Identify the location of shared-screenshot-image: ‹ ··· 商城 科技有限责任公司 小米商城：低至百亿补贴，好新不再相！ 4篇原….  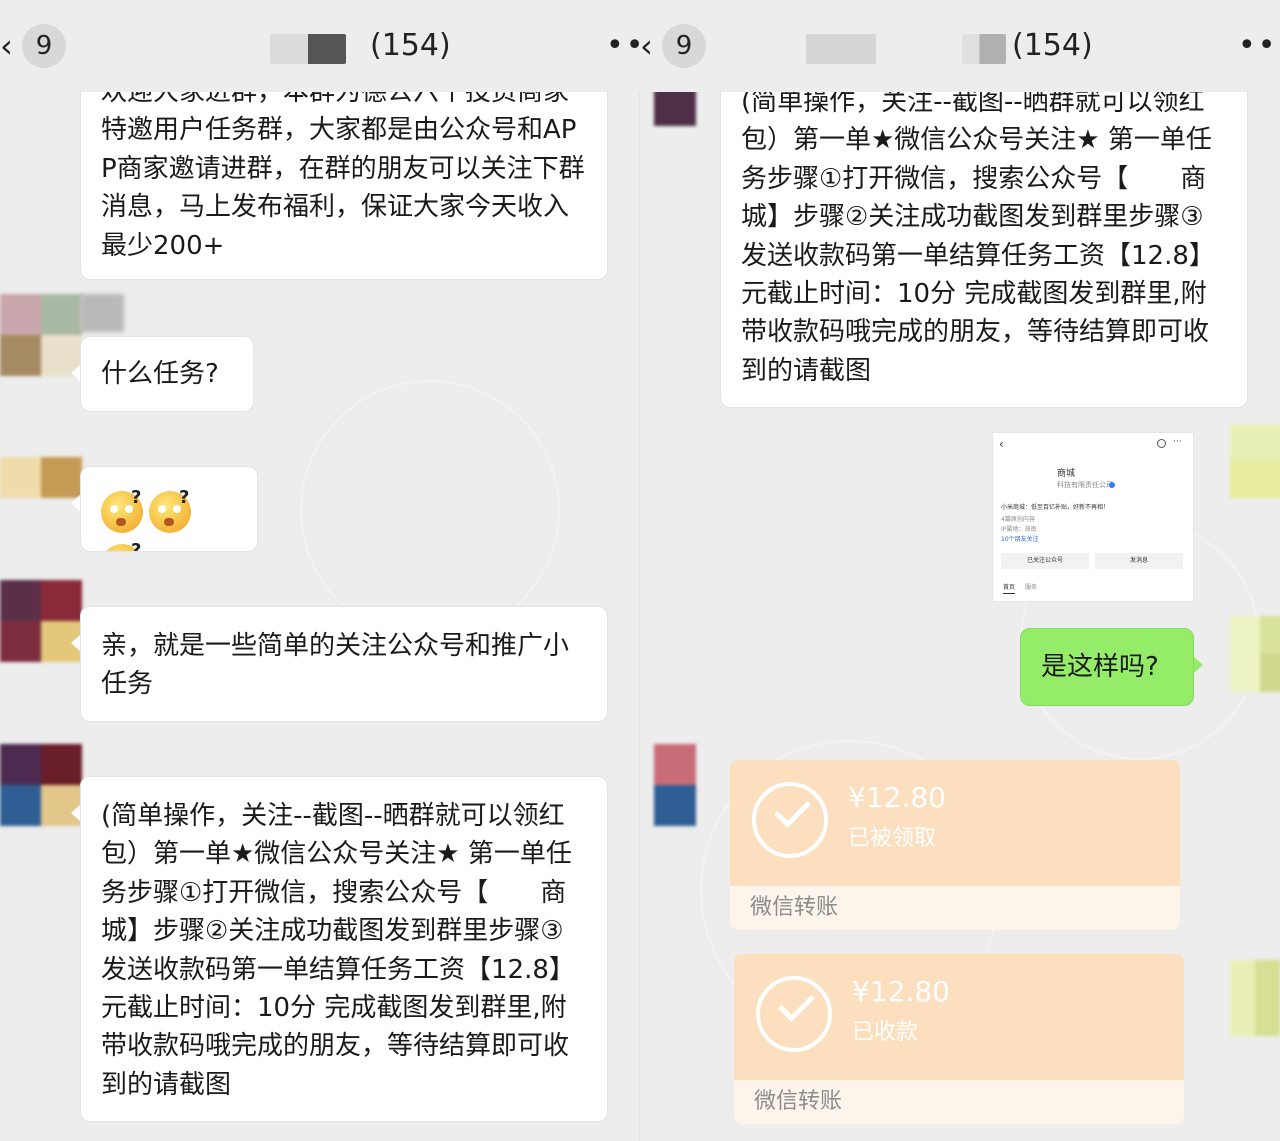
(1093, 517).